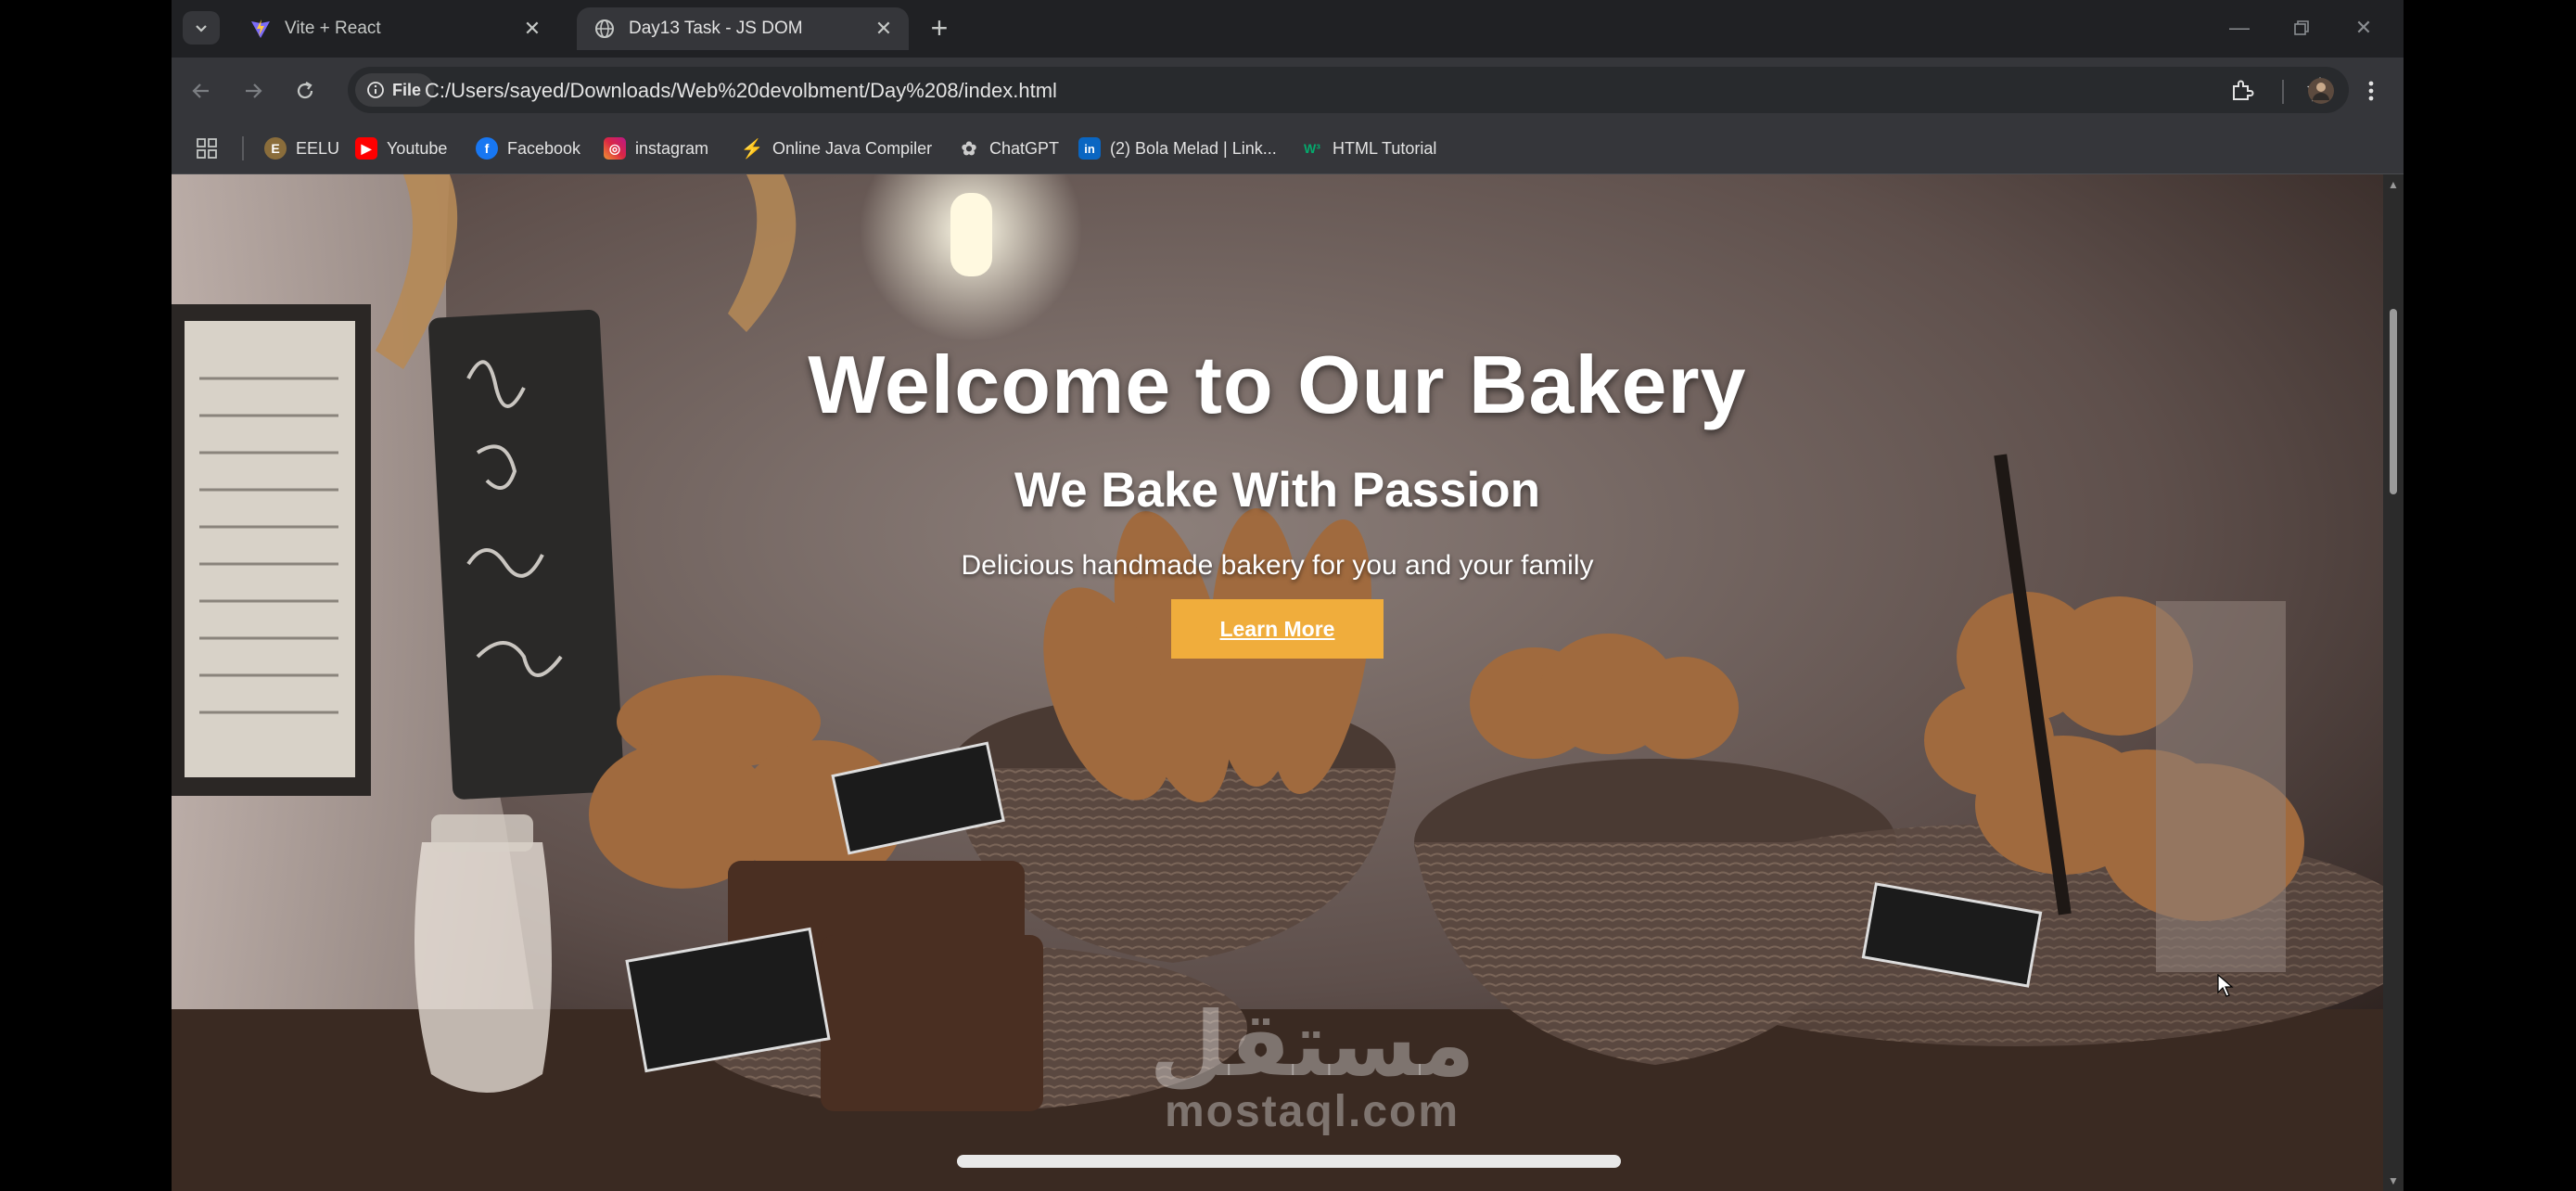 This screenshot has width=2576, height=1191. I want to click on site-info-chip: File, so click(395, 90).